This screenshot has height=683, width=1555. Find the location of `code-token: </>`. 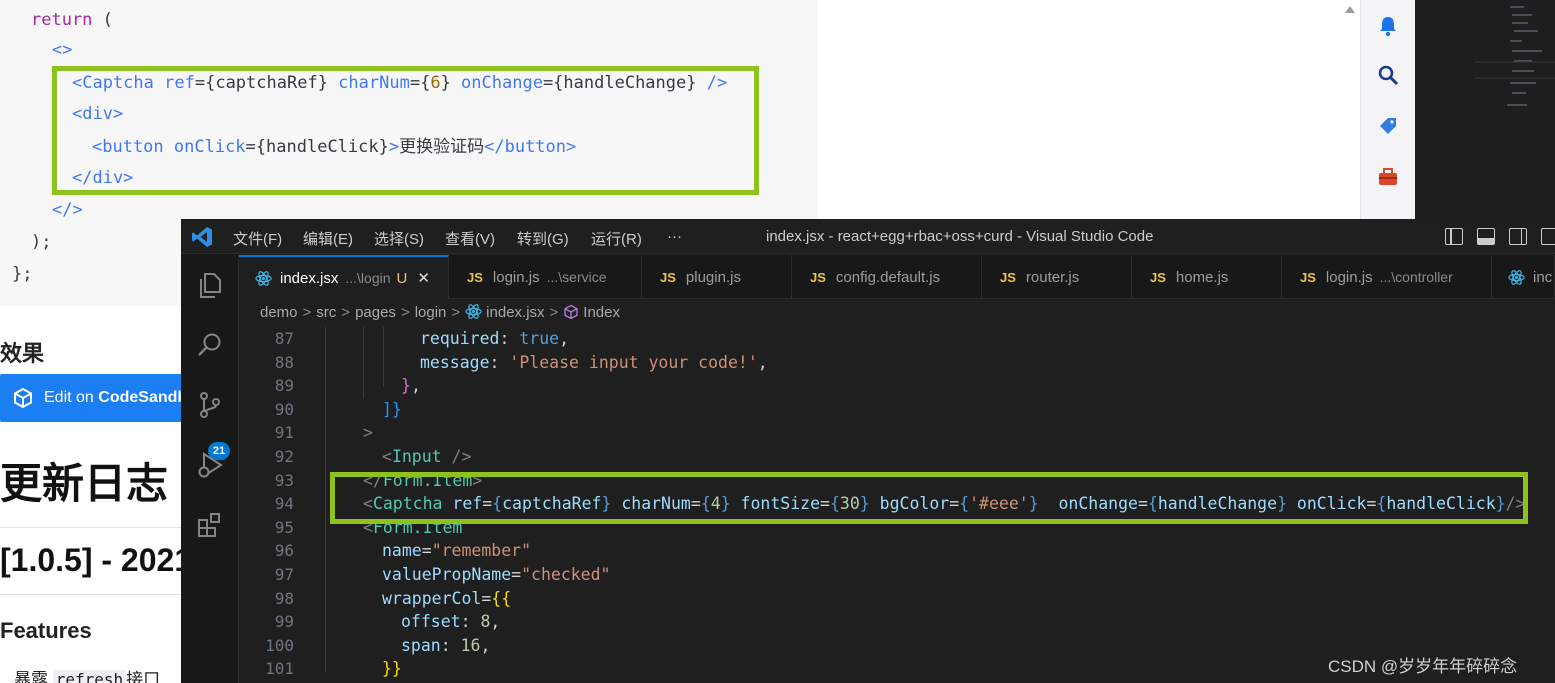

code-token: </> is located at coordinates (67, 210).